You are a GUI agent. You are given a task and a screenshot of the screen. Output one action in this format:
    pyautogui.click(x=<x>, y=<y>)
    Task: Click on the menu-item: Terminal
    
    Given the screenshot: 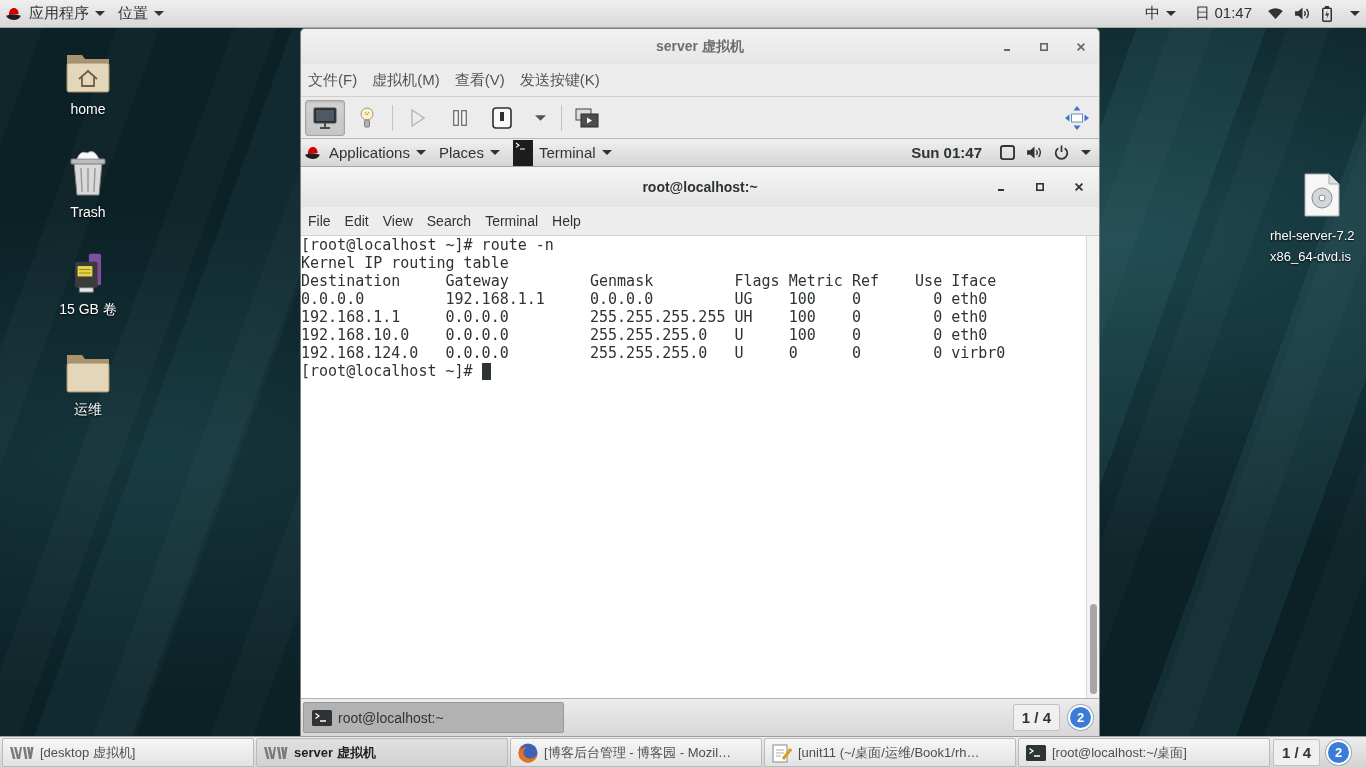 What is the action you would take?
    pyautogui.click(x=512, y=221)
    